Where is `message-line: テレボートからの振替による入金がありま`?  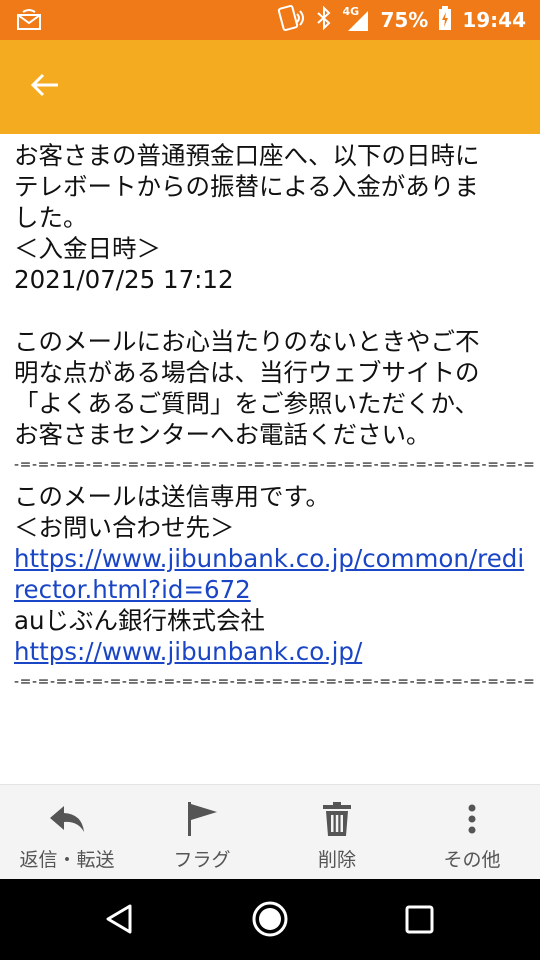 message-line: テレボートからの振替による入金がありま is located at coordinates (246, 186).